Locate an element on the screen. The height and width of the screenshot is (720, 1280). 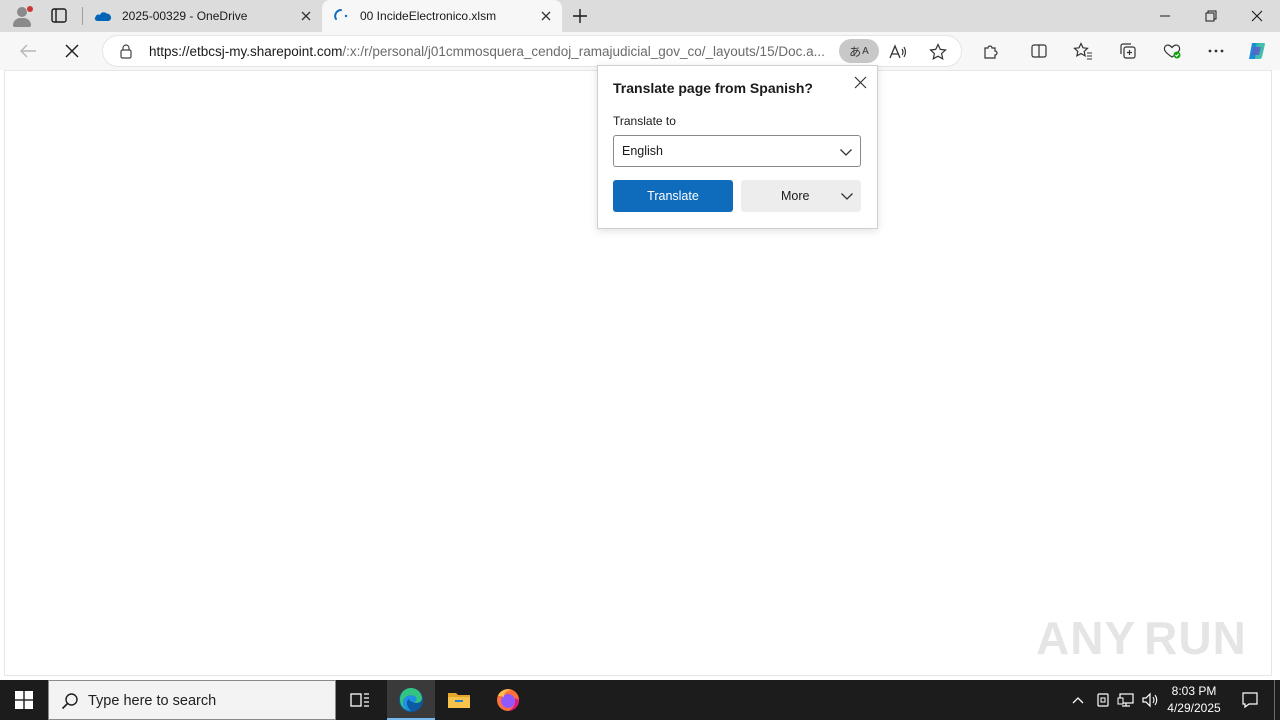
collections-icon is located at coordinates (1128, 51).